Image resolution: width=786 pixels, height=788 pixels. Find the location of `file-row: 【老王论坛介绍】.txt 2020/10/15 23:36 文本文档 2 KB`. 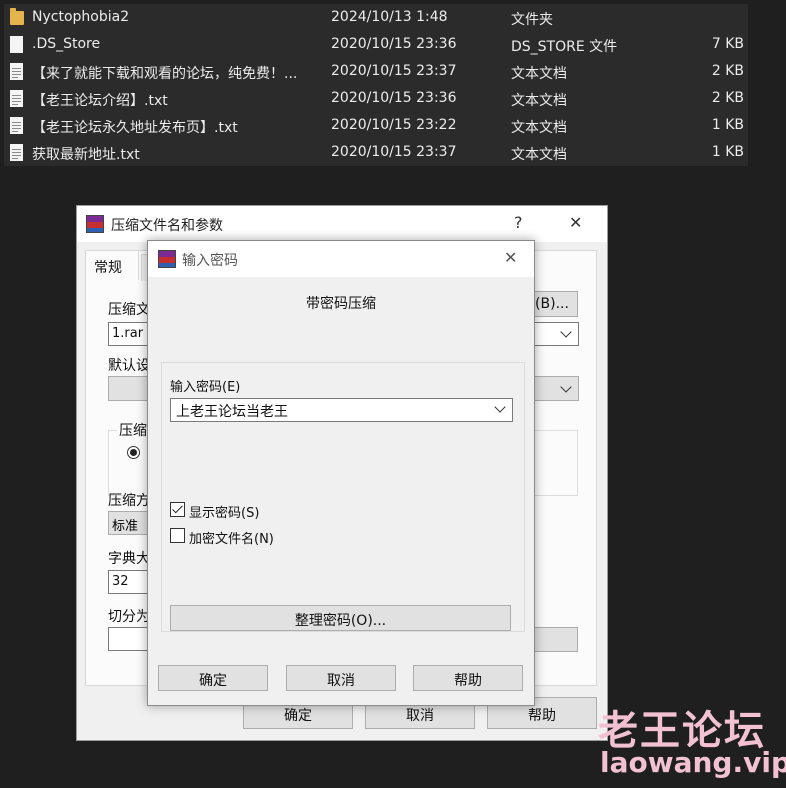

file-row: 【老王论坛介绍】.txt 2020/10/15 23:36 文本文档 2 KB is located at coordinates (376, 98).